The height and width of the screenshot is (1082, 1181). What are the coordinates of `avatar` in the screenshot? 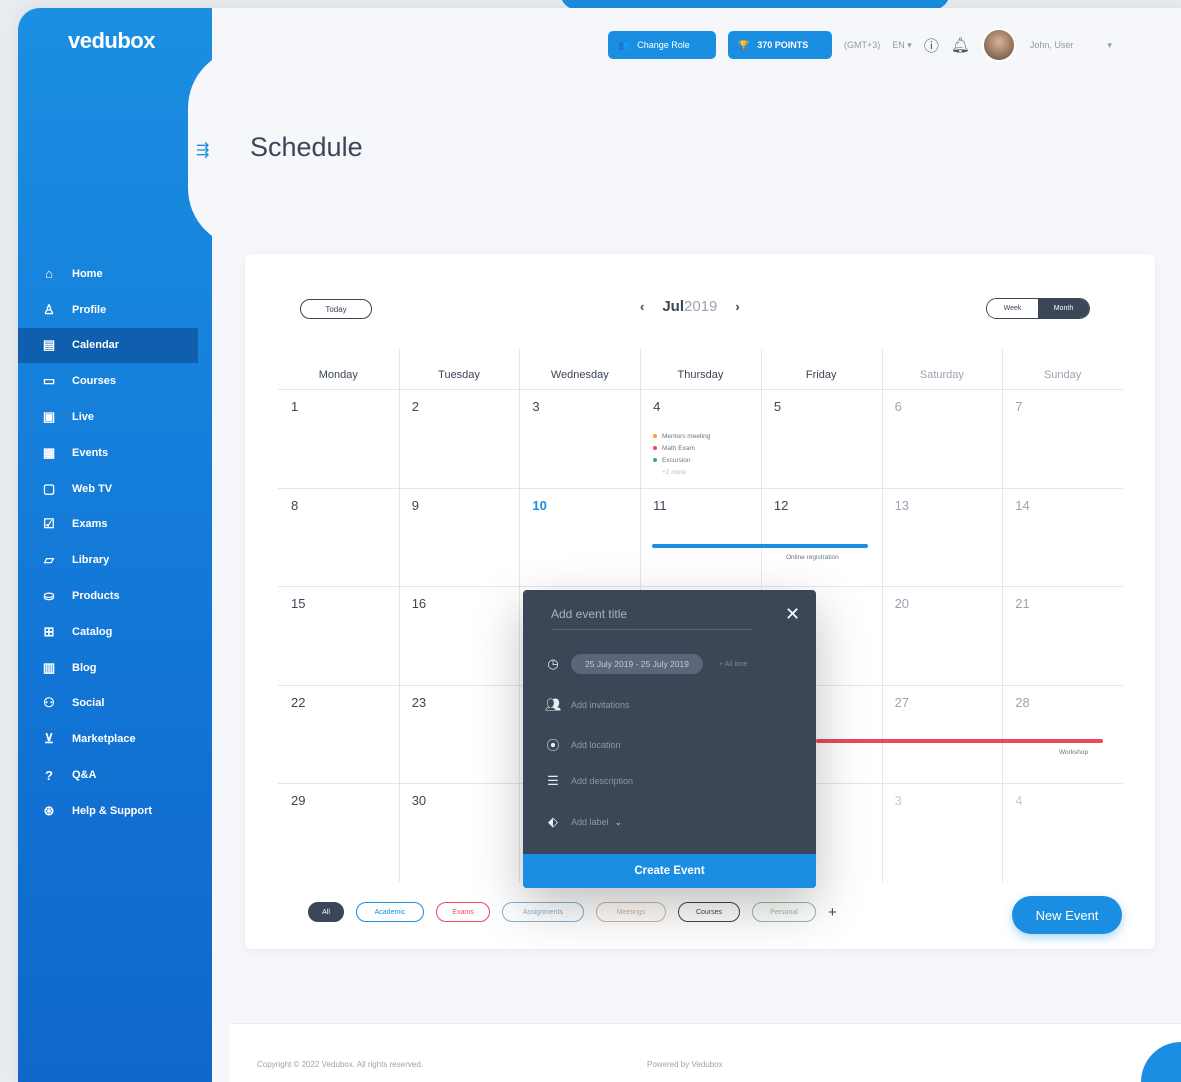 It's located at (998, 45).